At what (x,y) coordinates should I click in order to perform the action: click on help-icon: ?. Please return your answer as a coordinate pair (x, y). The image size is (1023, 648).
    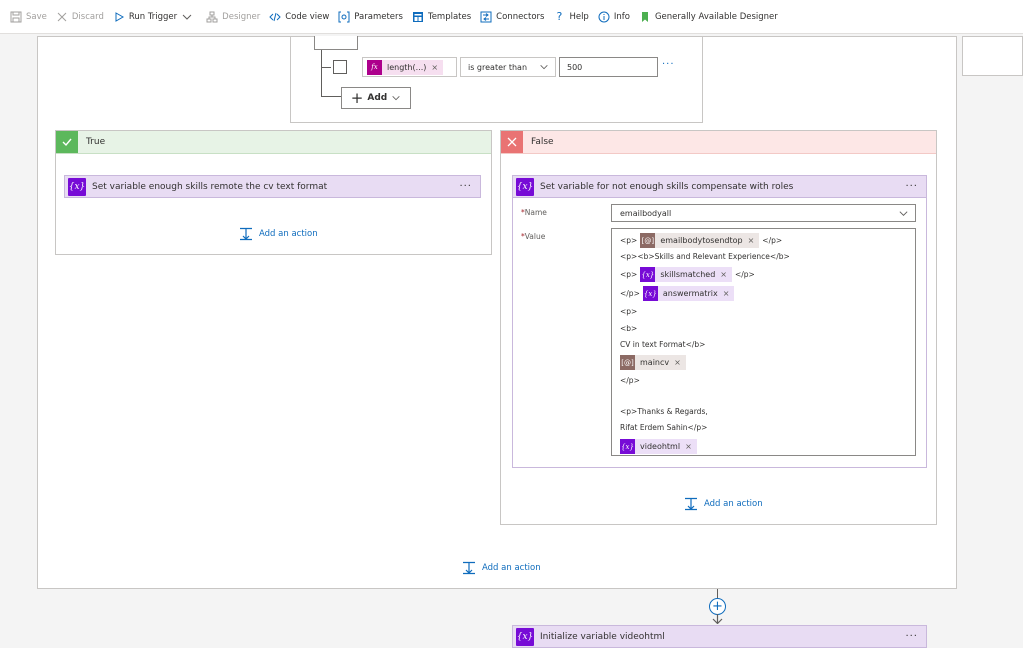
    Looking at the image, I should click on (559, 16).